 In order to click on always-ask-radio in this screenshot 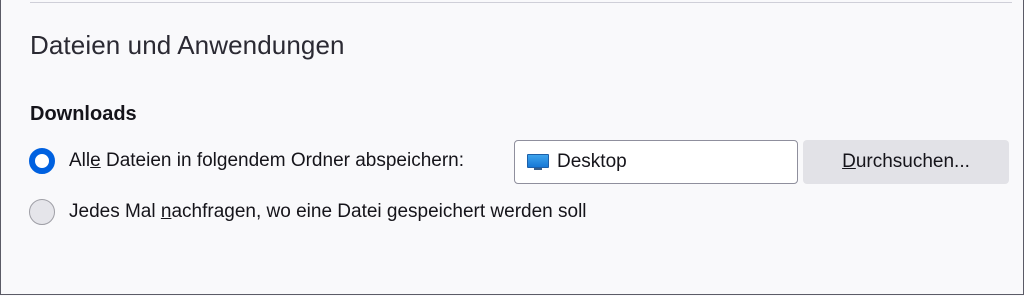, I will do `click(42, 212)`.